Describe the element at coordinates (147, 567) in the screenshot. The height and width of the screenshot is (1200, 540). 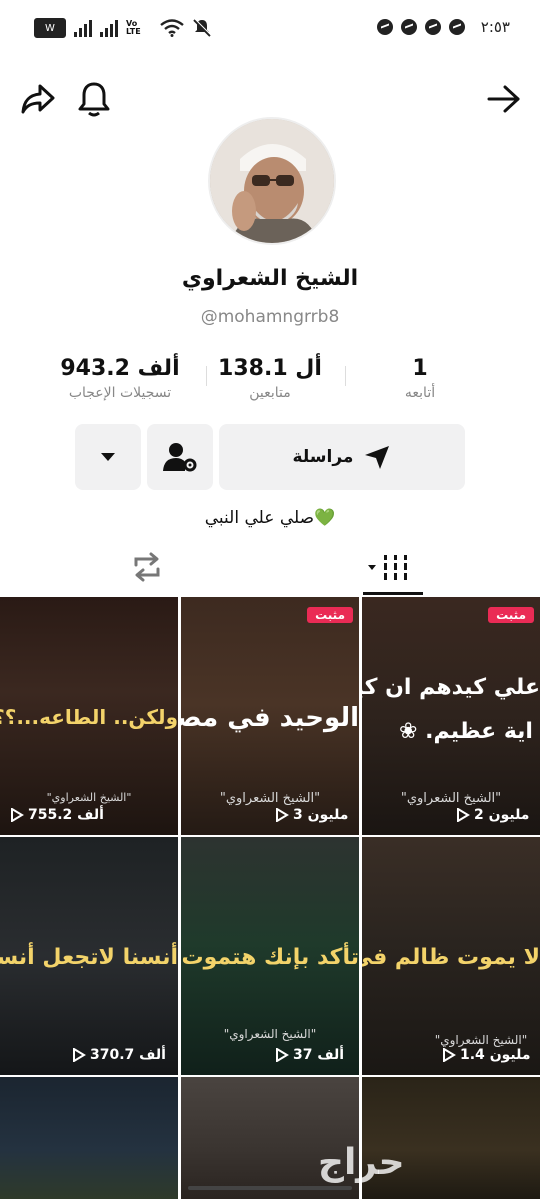
I see `repost-tab` at that location.